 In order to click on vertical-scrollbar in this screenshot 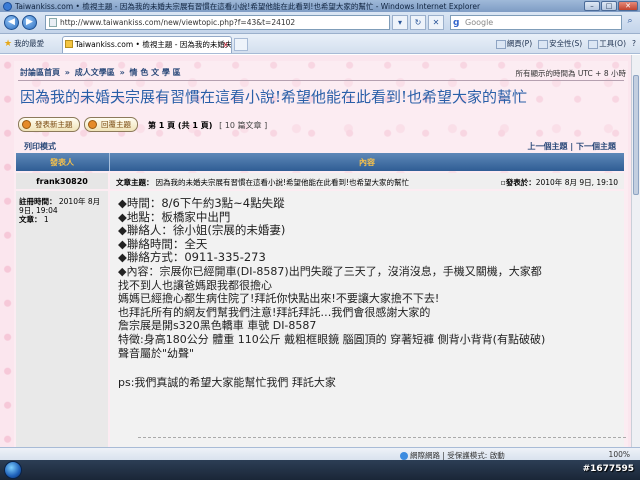, I will do `click(635, 251)`.